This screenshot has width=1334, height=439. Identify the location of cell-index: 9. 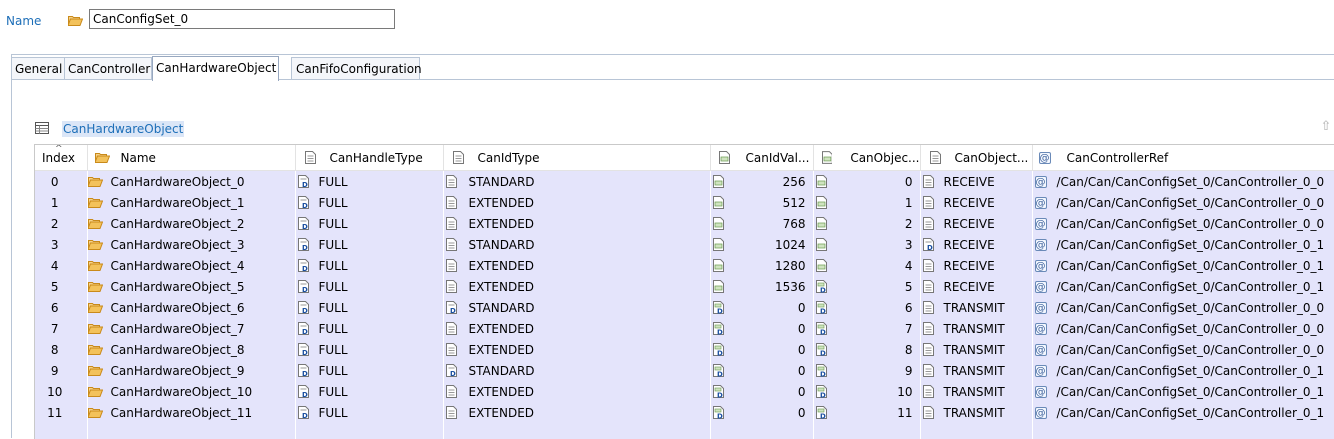
(61, 370).